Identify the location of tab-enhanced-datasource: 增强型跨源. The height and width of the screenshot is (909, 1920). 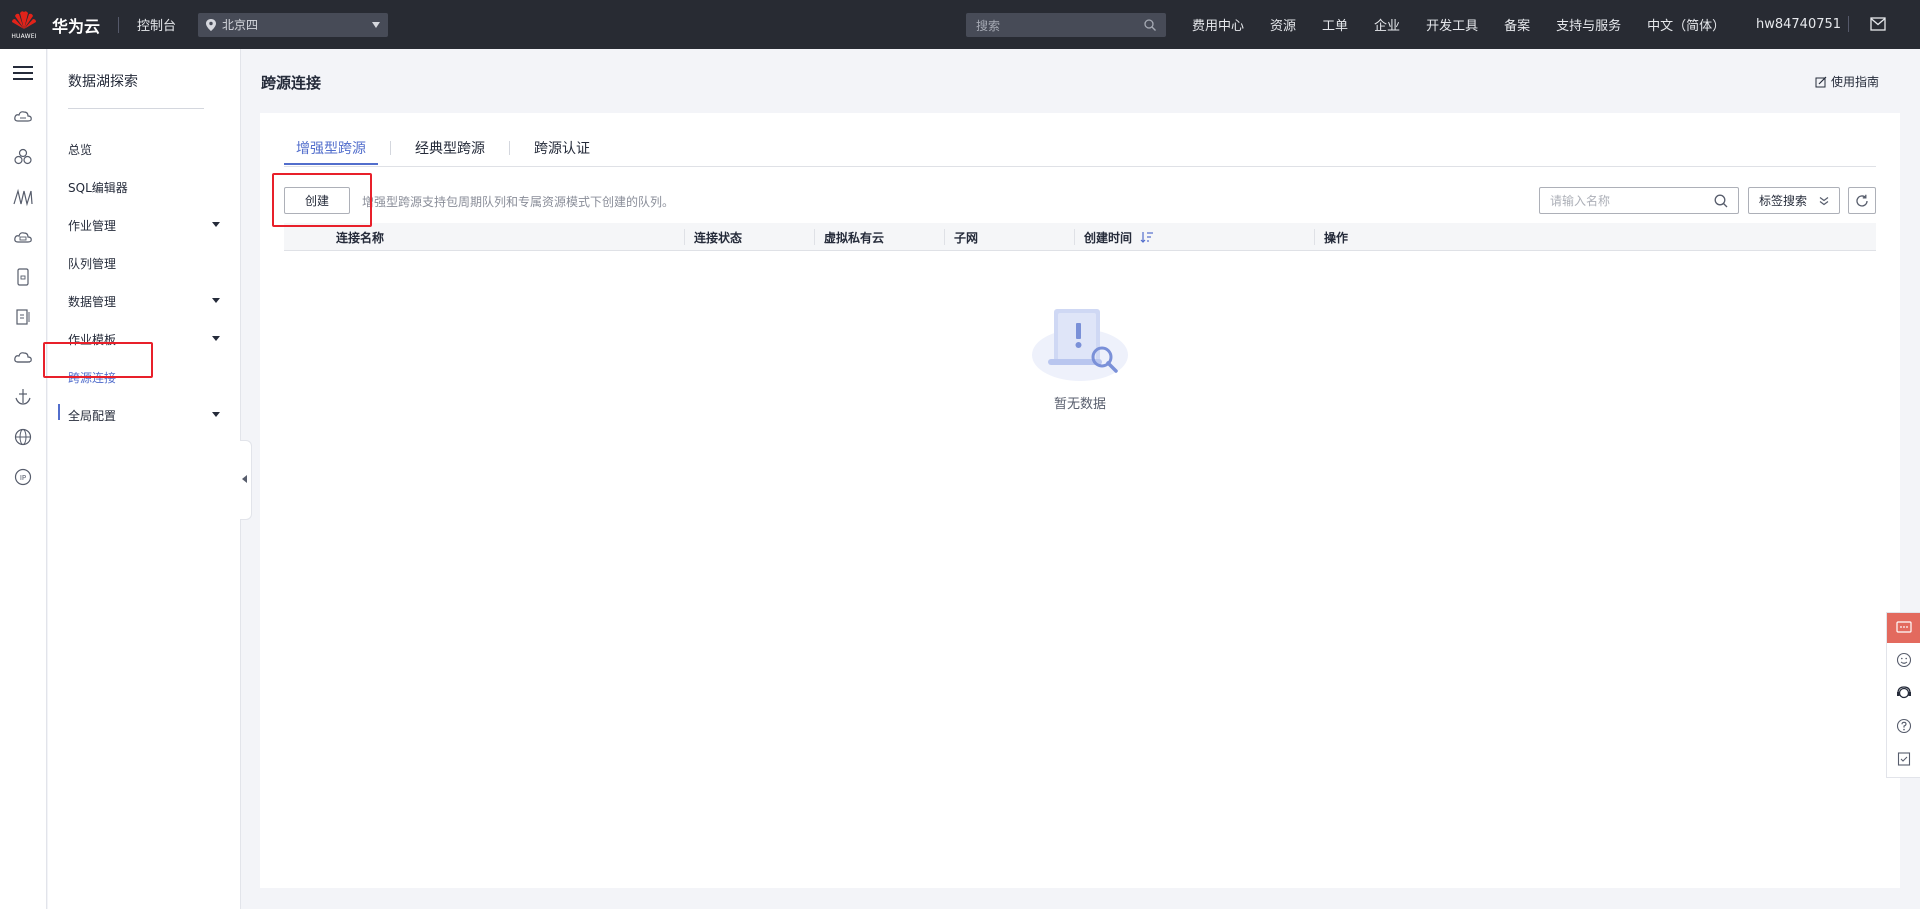
(331, 149).